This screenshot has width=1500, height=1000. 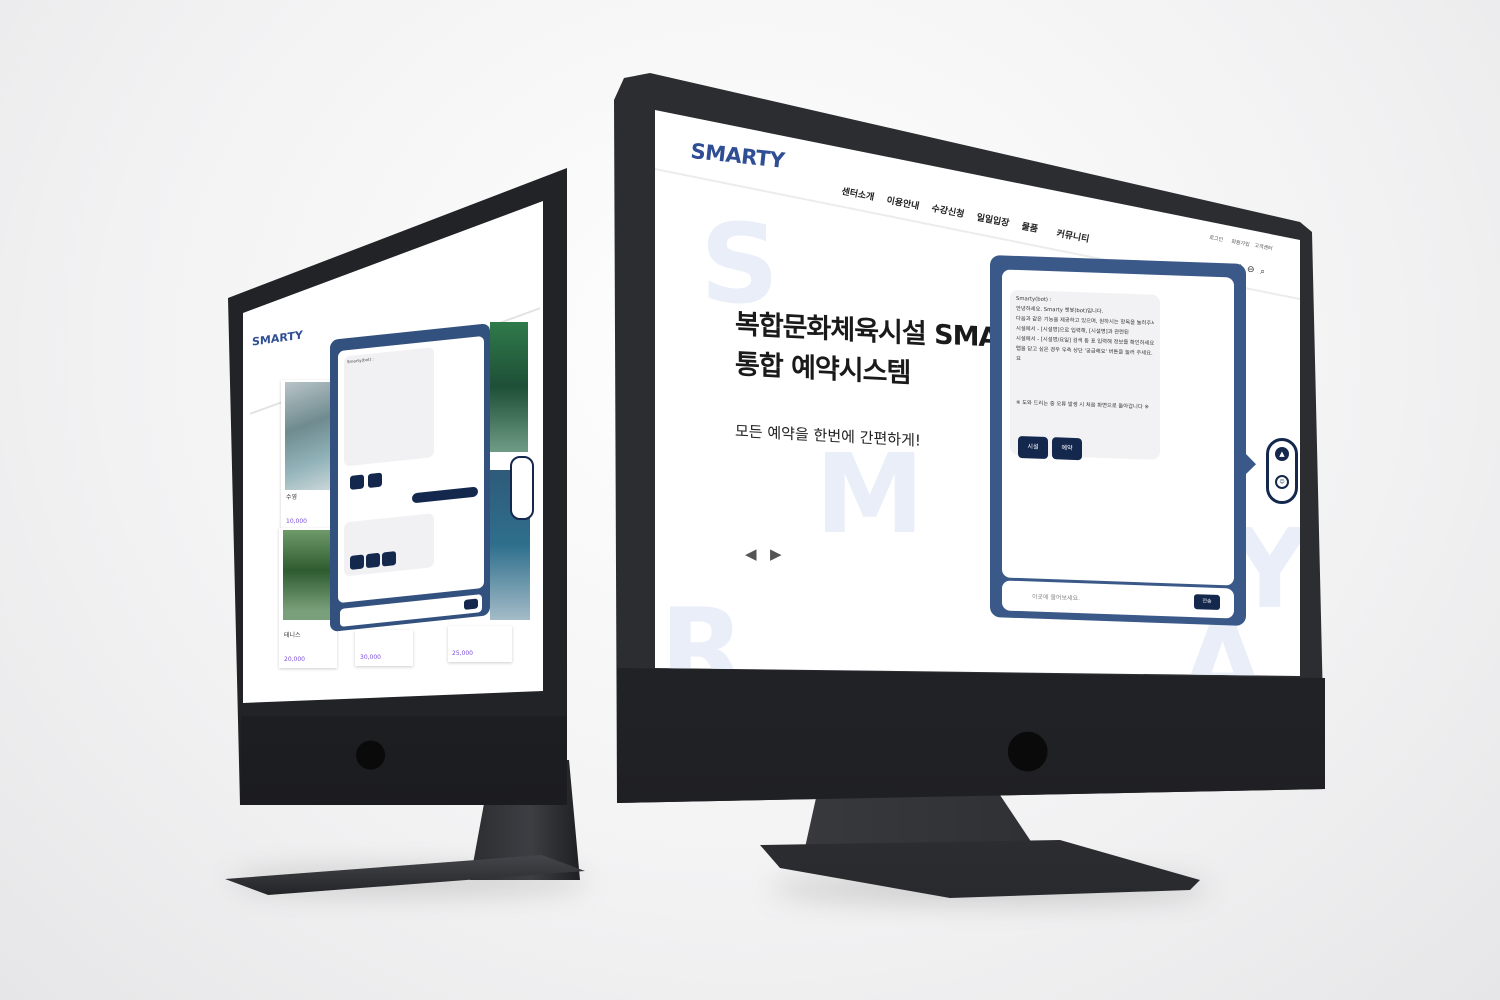 What do you see at coordinates (1263, 247) in the screenshot?
I see `customer-center-link: 고객센터` at bounding box center [1263, 247].